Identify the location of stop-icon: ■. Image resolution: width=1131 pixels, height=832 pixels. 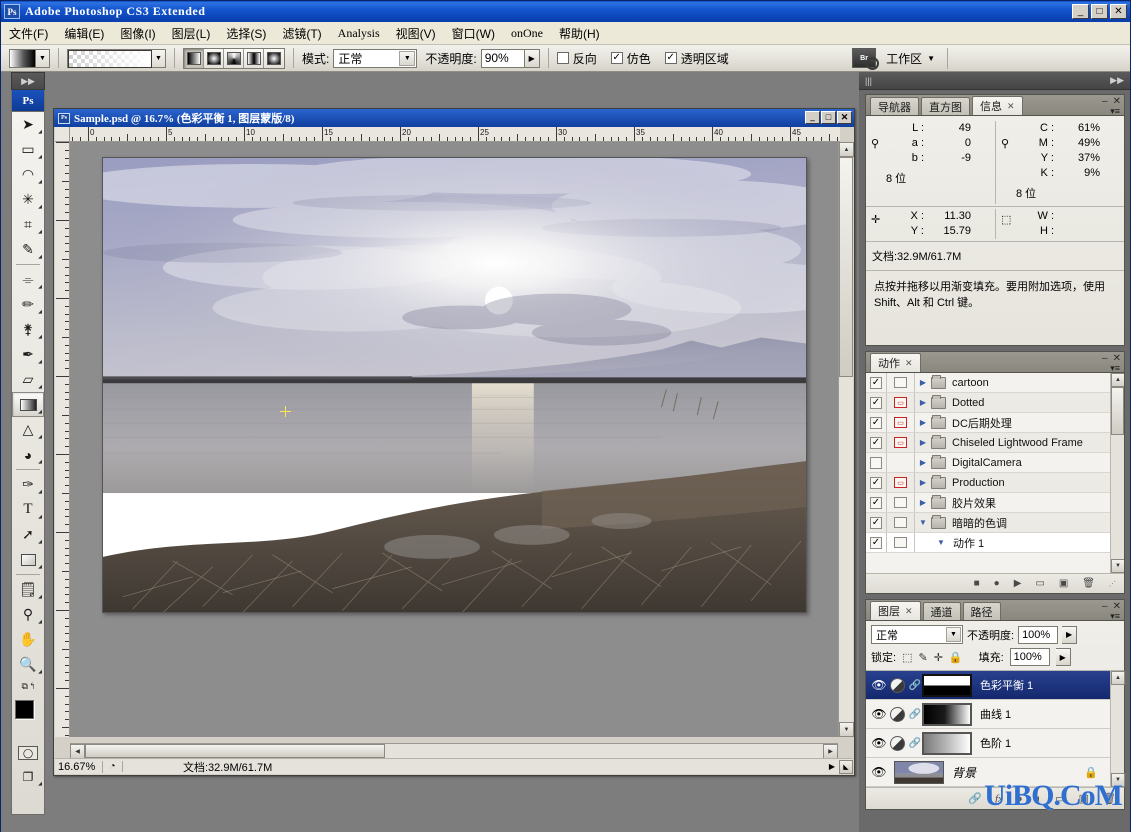
(977, 583).